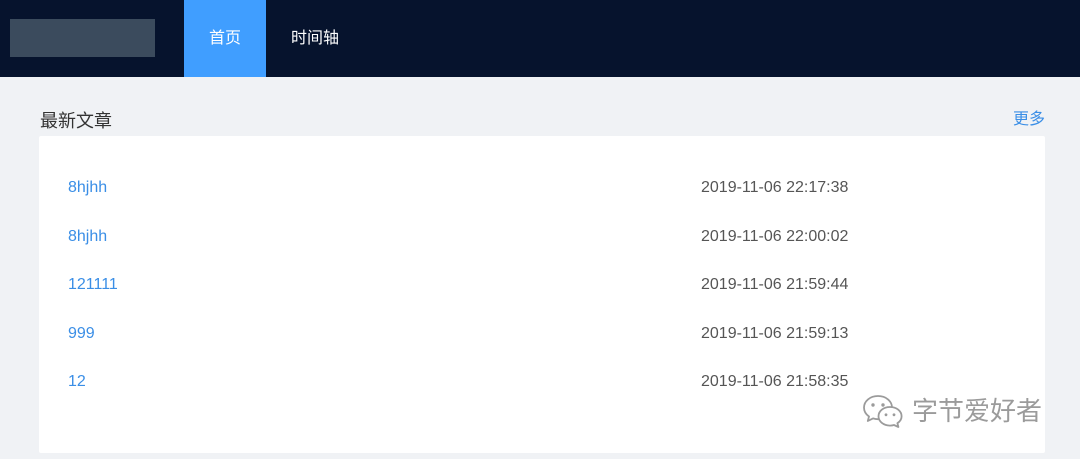 The width and height of the screenshot is (1080, 459). I want to click on list-item: 8hjhh 2019-11-06 22:00:02, so click(542, 237).